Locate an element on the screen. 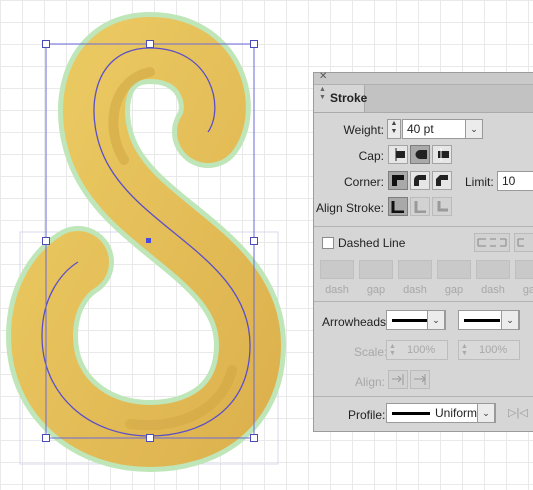  arrow-tip-beyond-button is located at coordinates (398, 379).